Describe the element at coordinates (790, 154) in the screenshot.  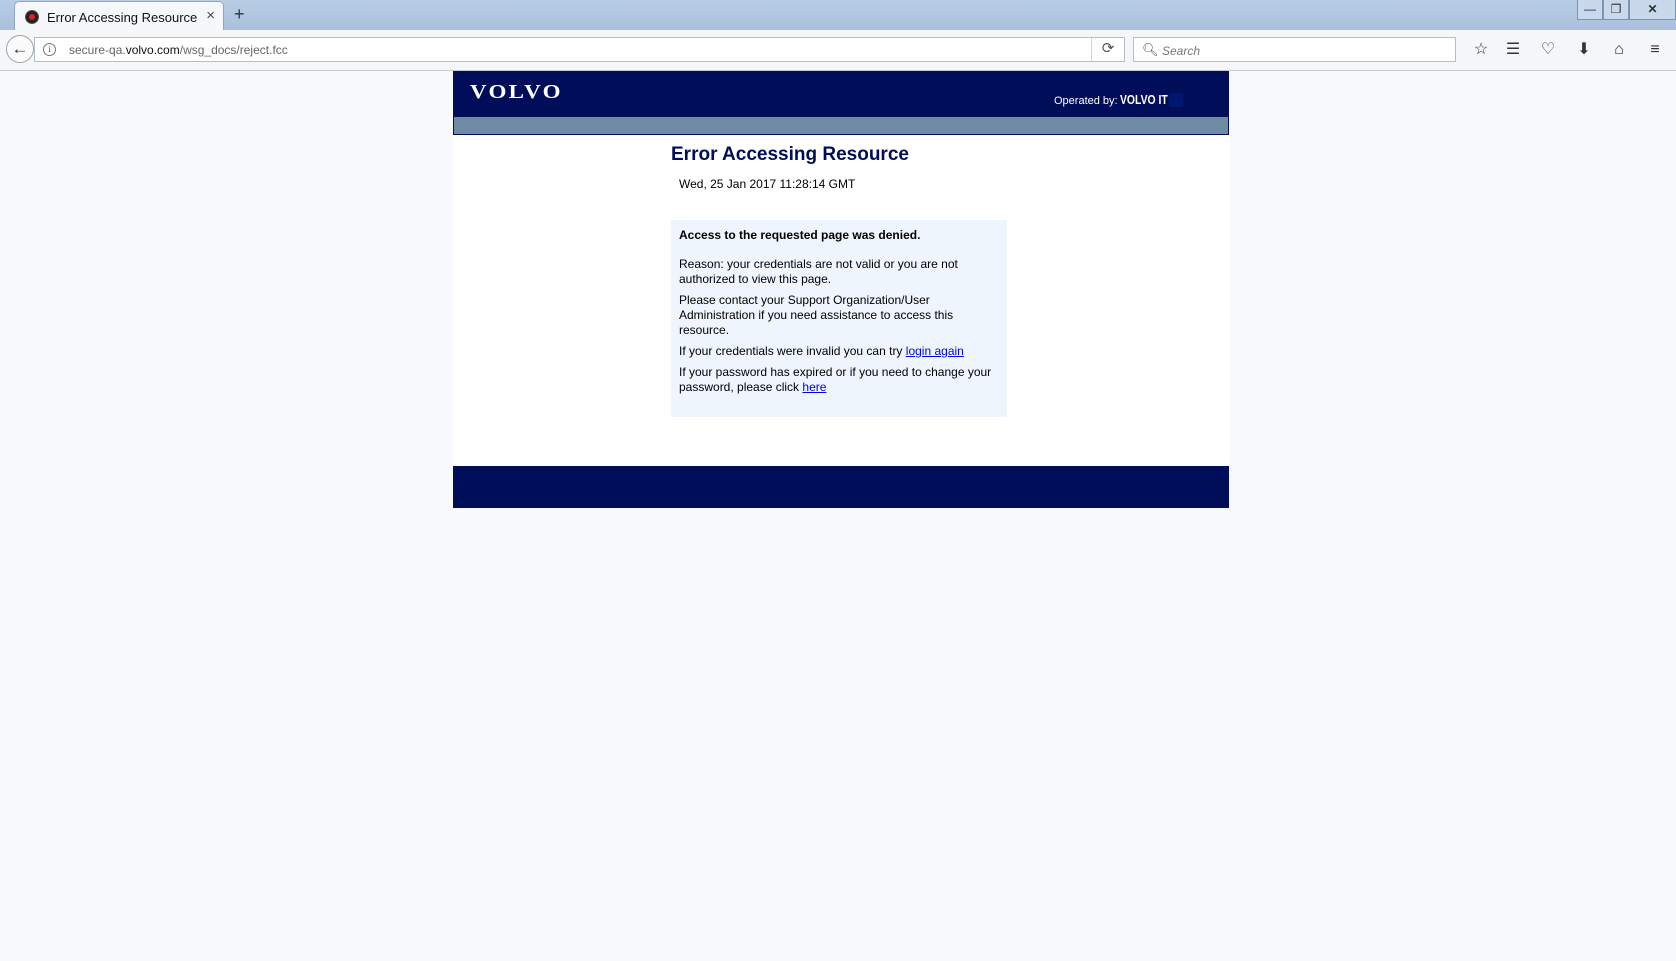
I see `page-title: Error Accessing Resource` at that location.